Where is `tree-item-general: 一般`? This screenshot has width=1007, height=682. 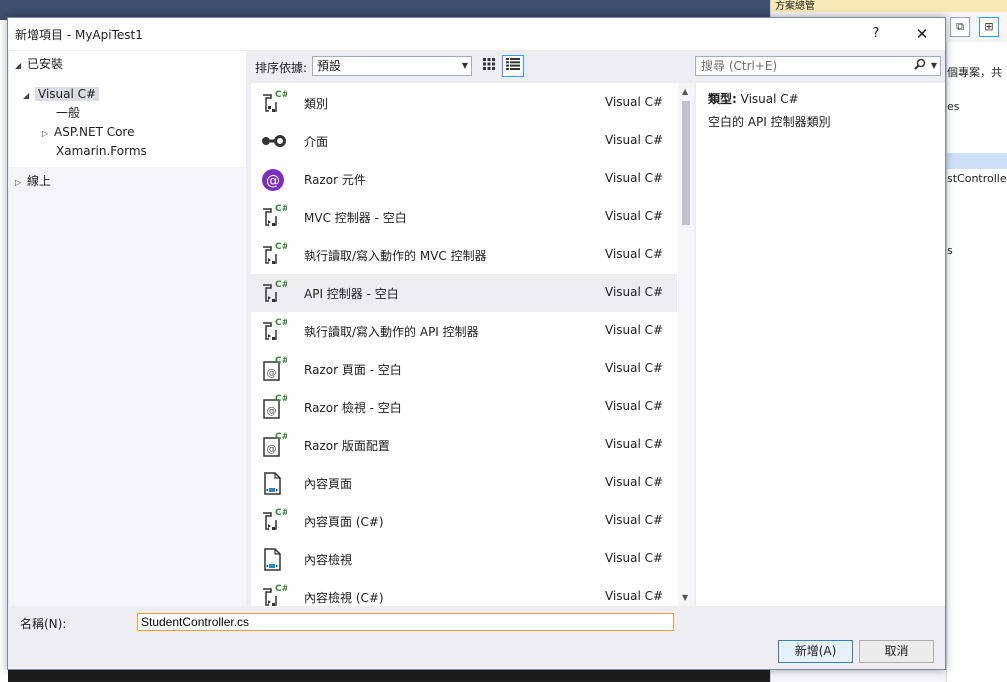 tree-item-general: 一般 is located at coordinates (68, 113).